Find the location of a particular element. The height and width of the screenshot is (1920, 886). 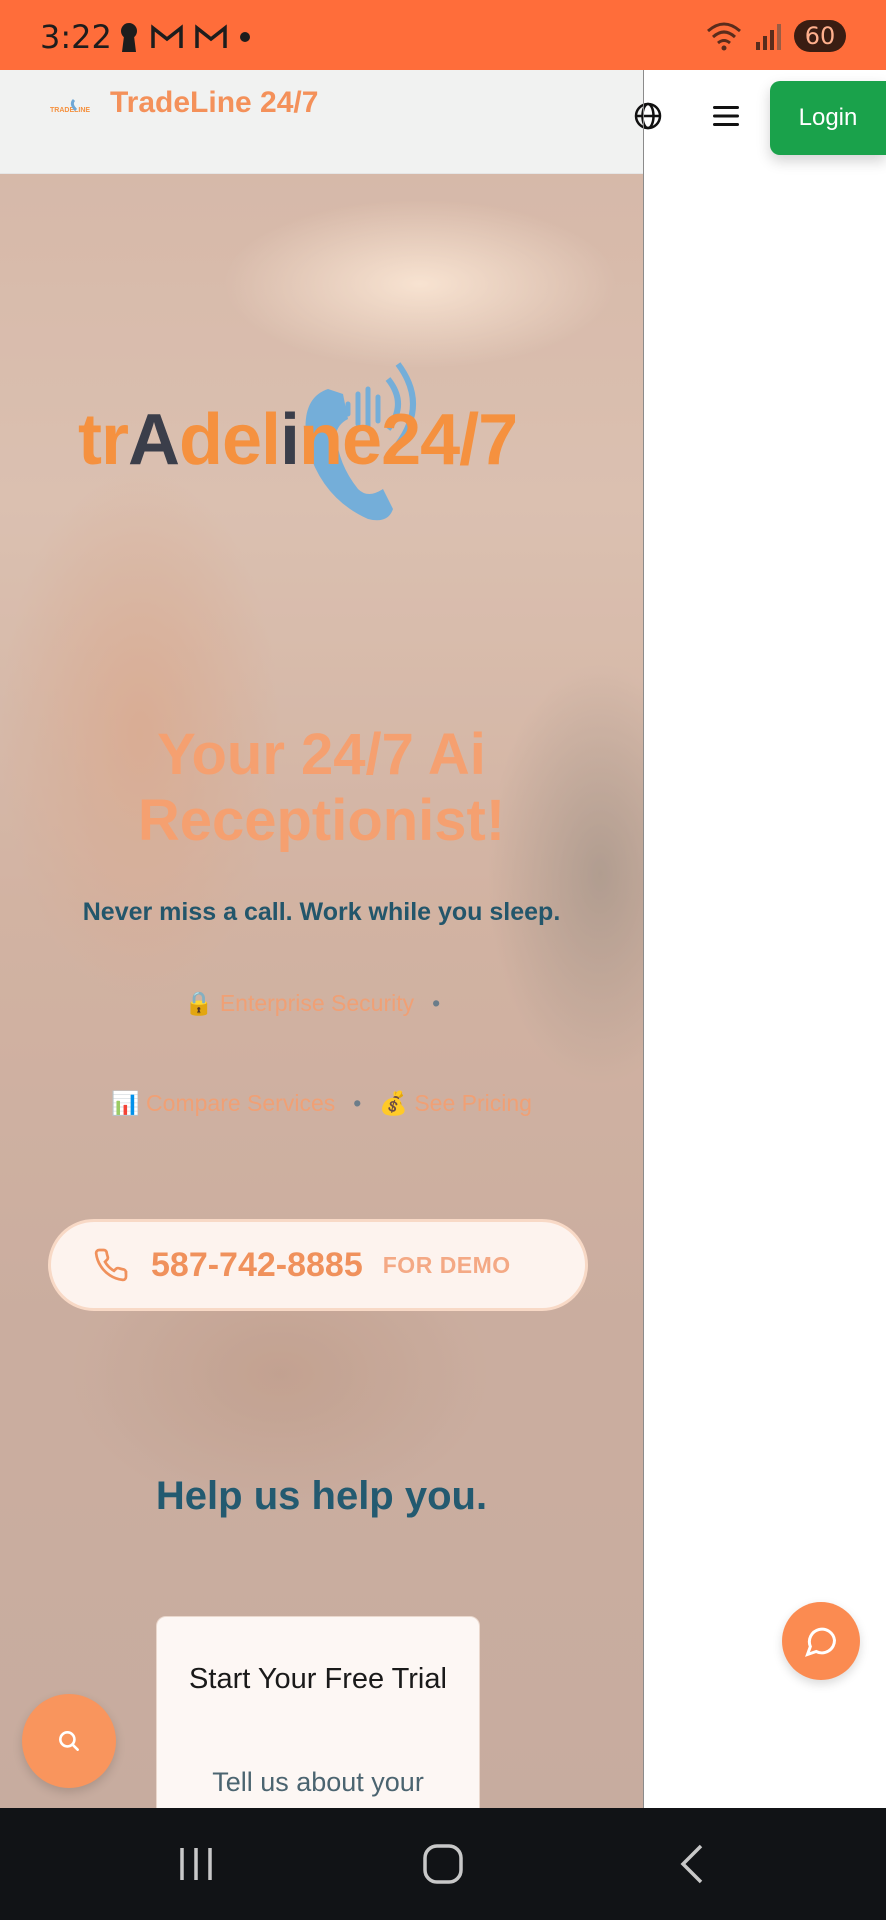

hero-title: Your 24/7 Ai Receptionist! is located at coordinates (321, 788).